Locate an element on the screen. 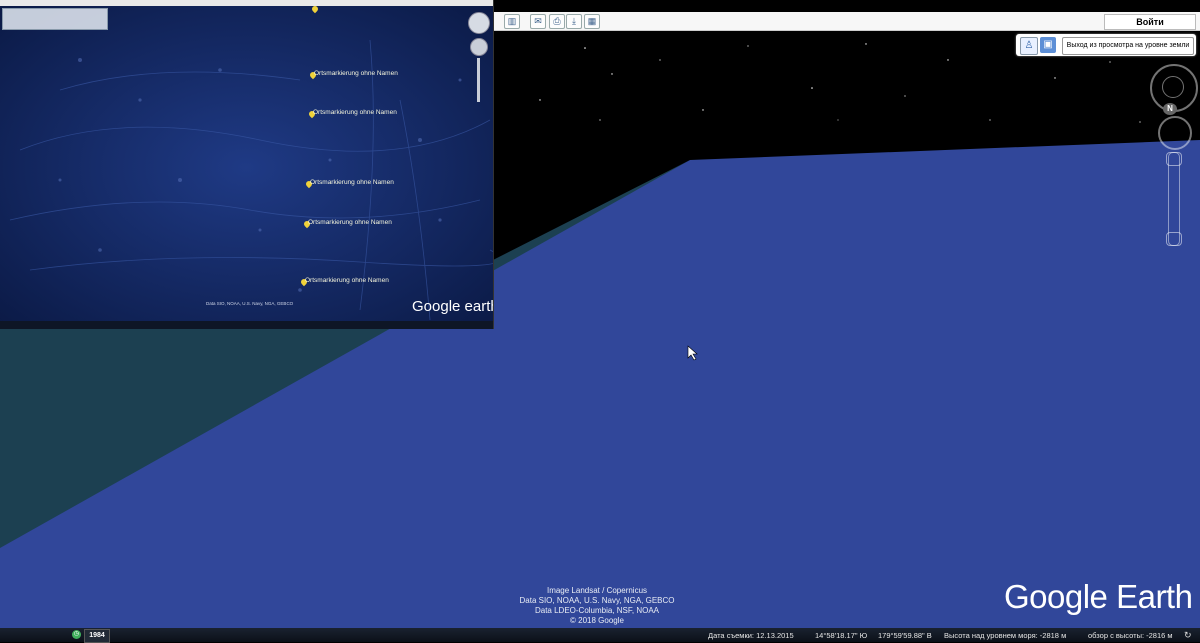  sidebar-toggle-icon: ▥ is located at coordinates (512, 21).